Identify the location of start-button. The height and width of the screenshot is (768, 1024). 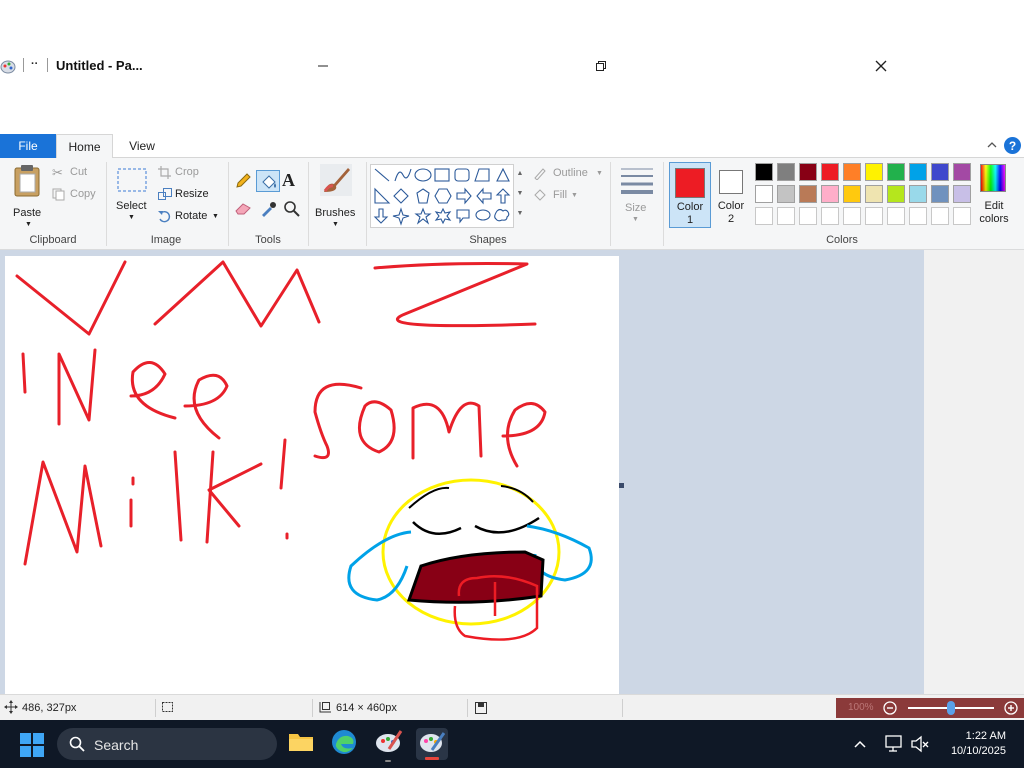
(32, 745).